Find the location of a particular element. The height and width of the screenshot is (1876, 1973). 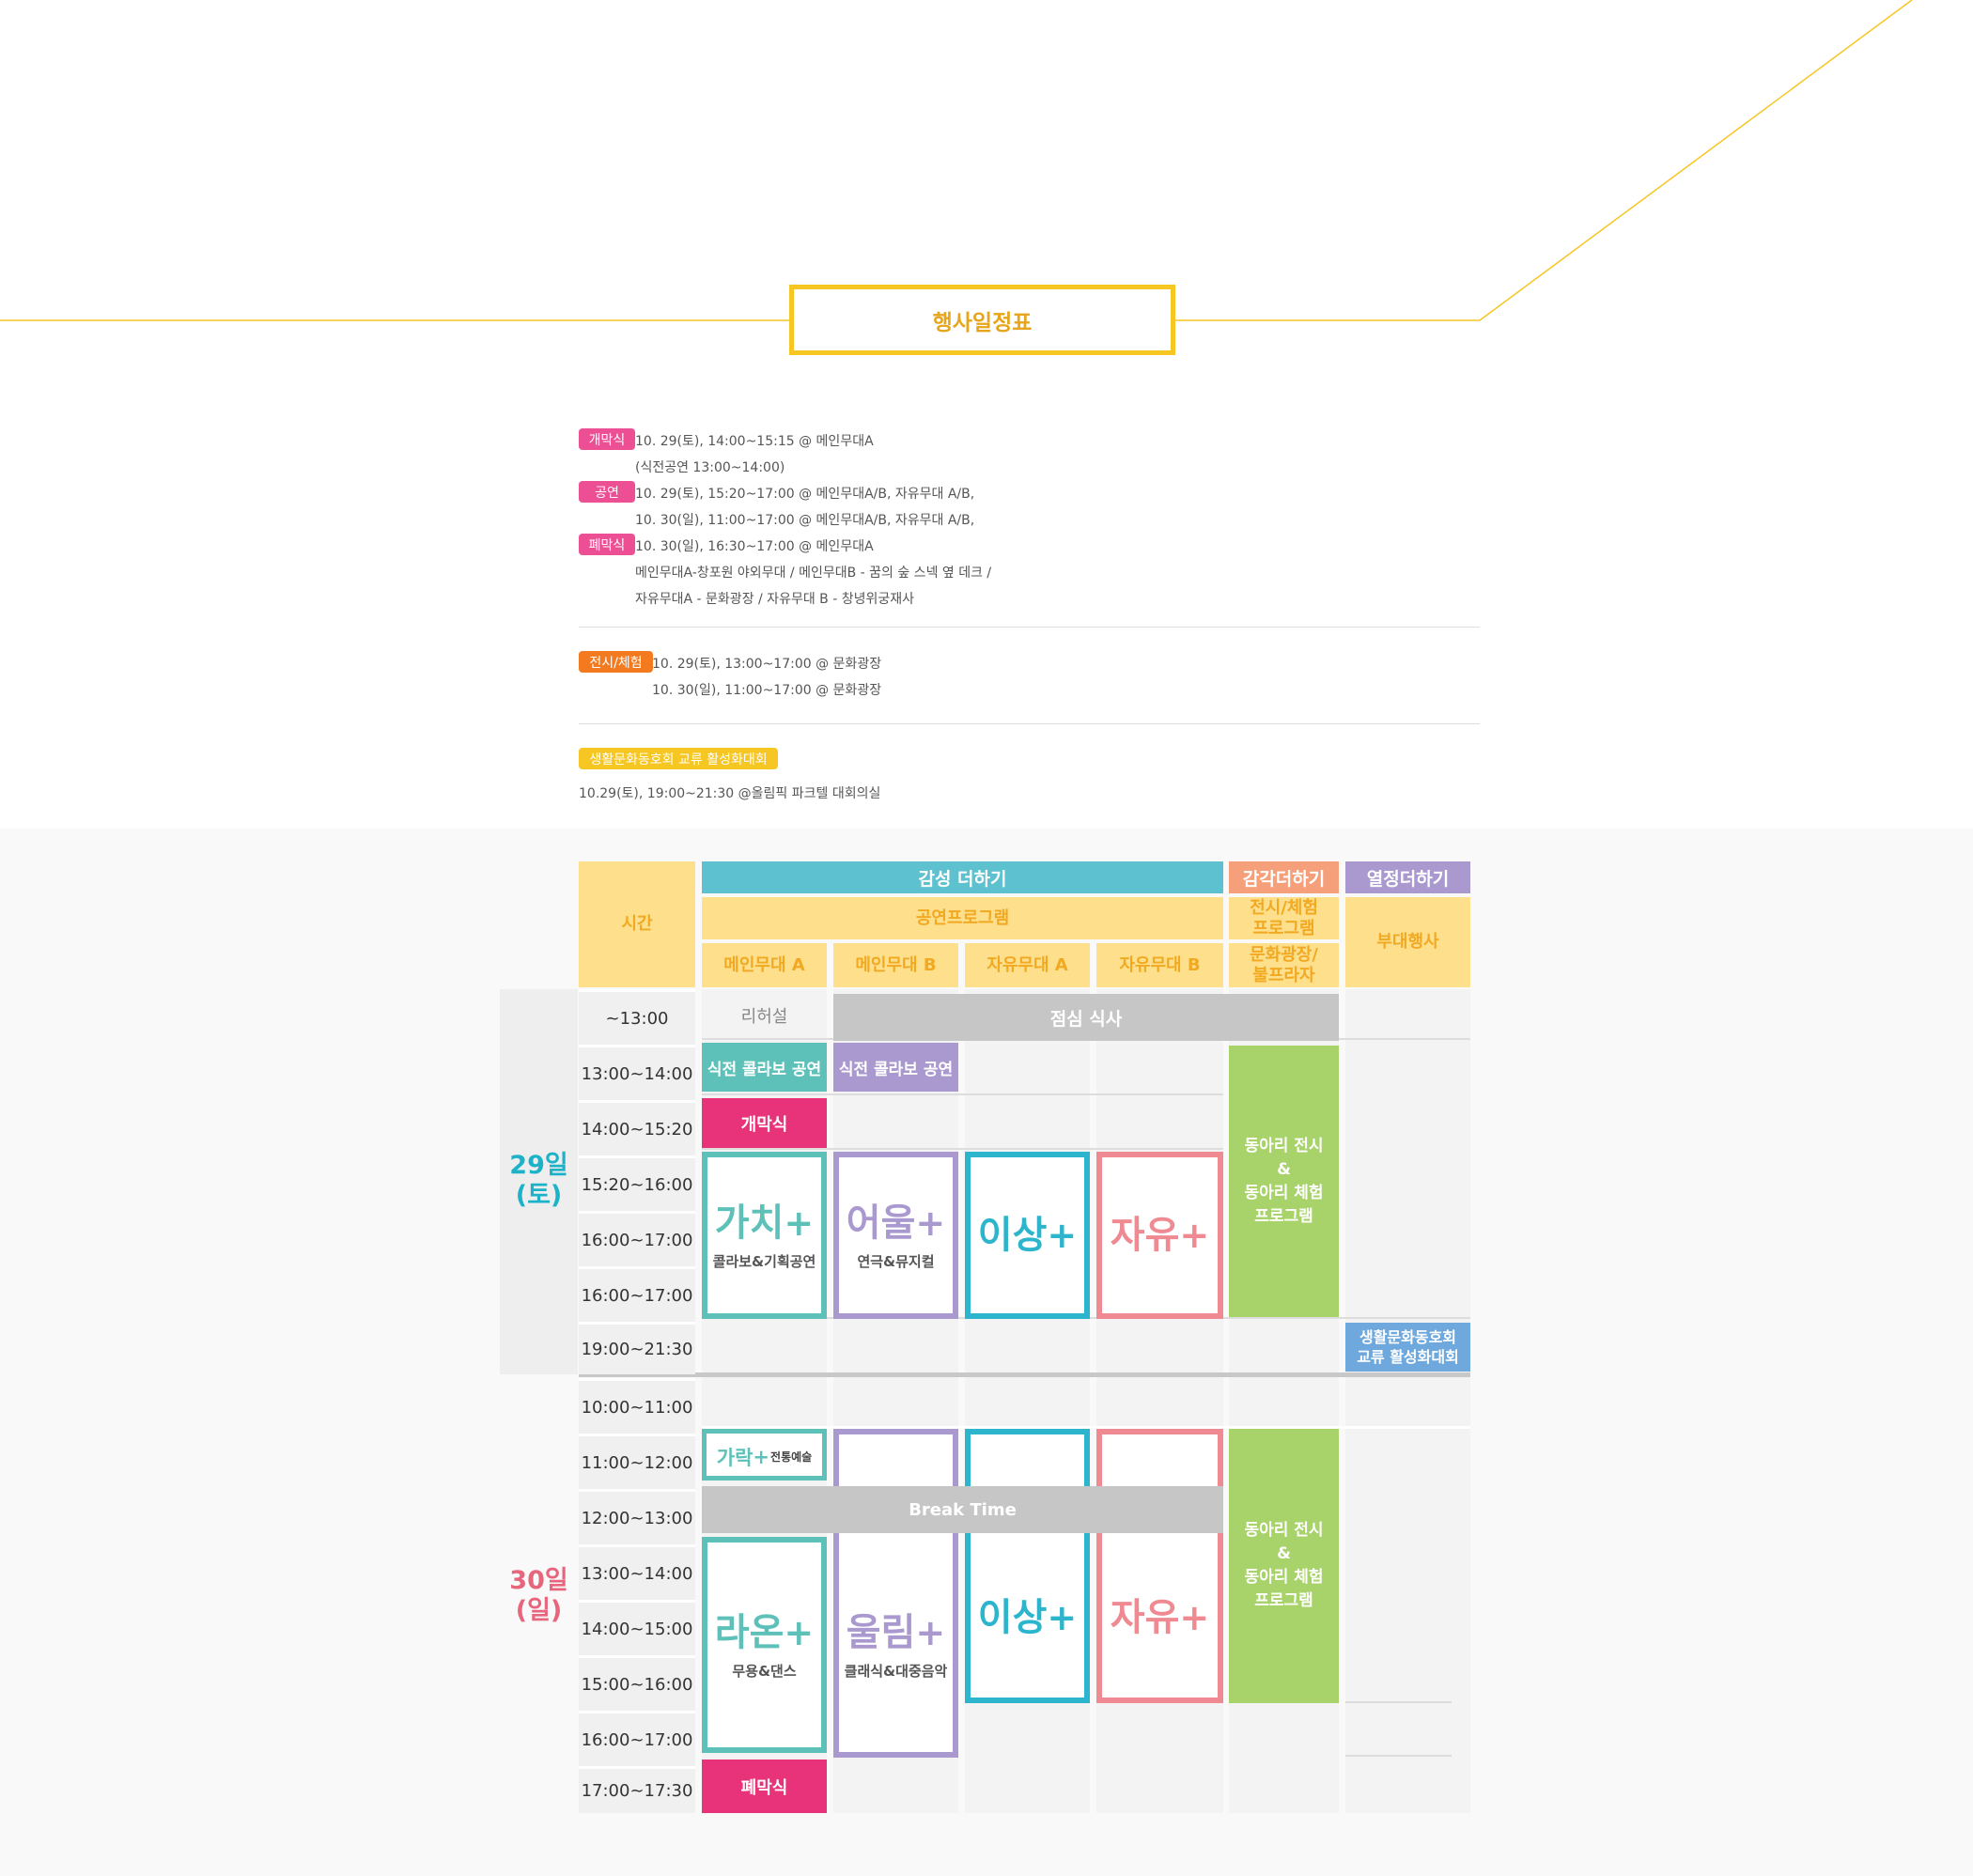

group-header-3: 열정더하기 is located at coordinates (1407, 877).